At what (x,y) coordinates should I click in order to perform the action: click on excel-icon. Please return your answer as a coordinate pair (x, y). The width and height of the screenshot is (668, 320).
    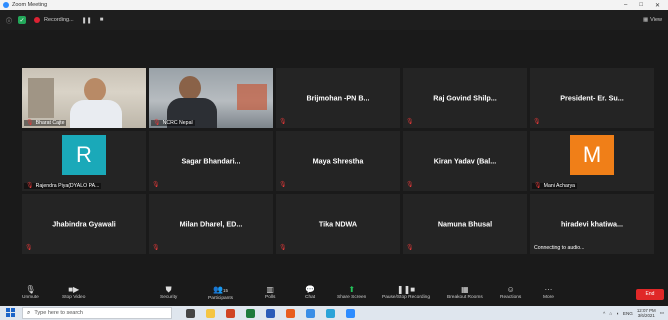
    Looking at the image, I should click on (250, 313).